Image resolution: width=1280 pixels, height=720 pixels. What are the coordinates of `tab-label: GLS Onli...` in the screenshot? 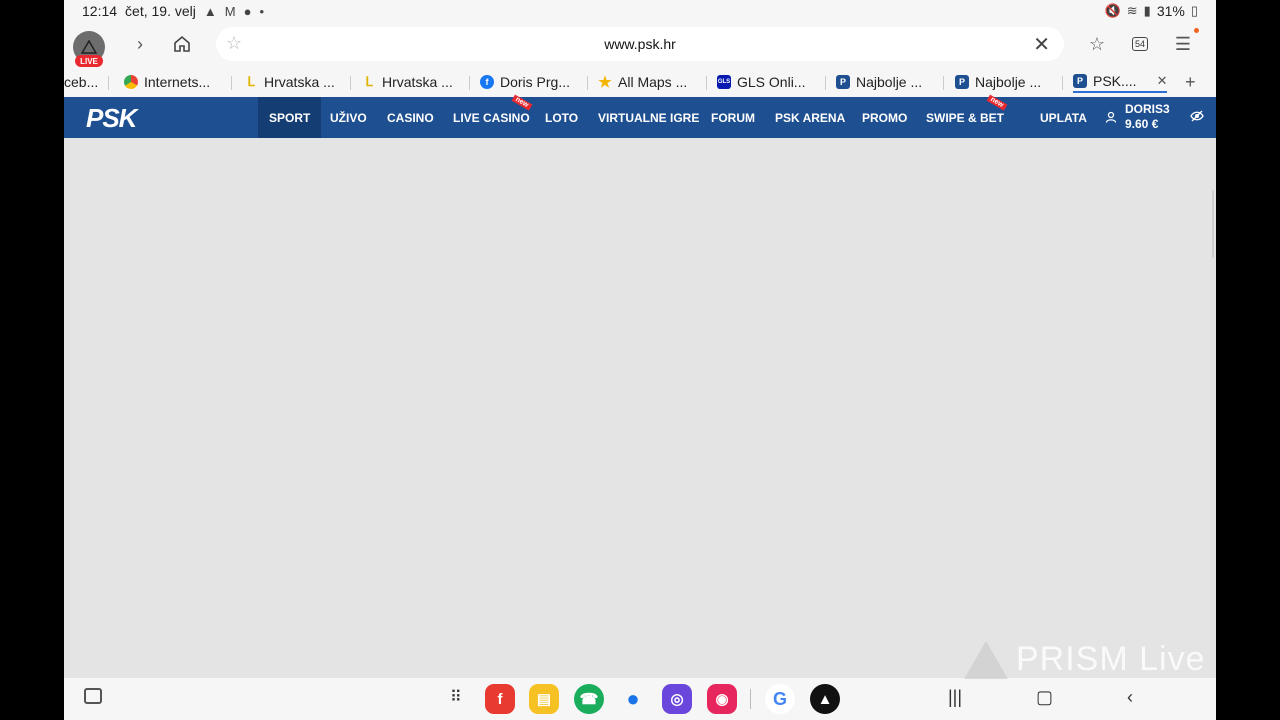 It's located at (771, 82).